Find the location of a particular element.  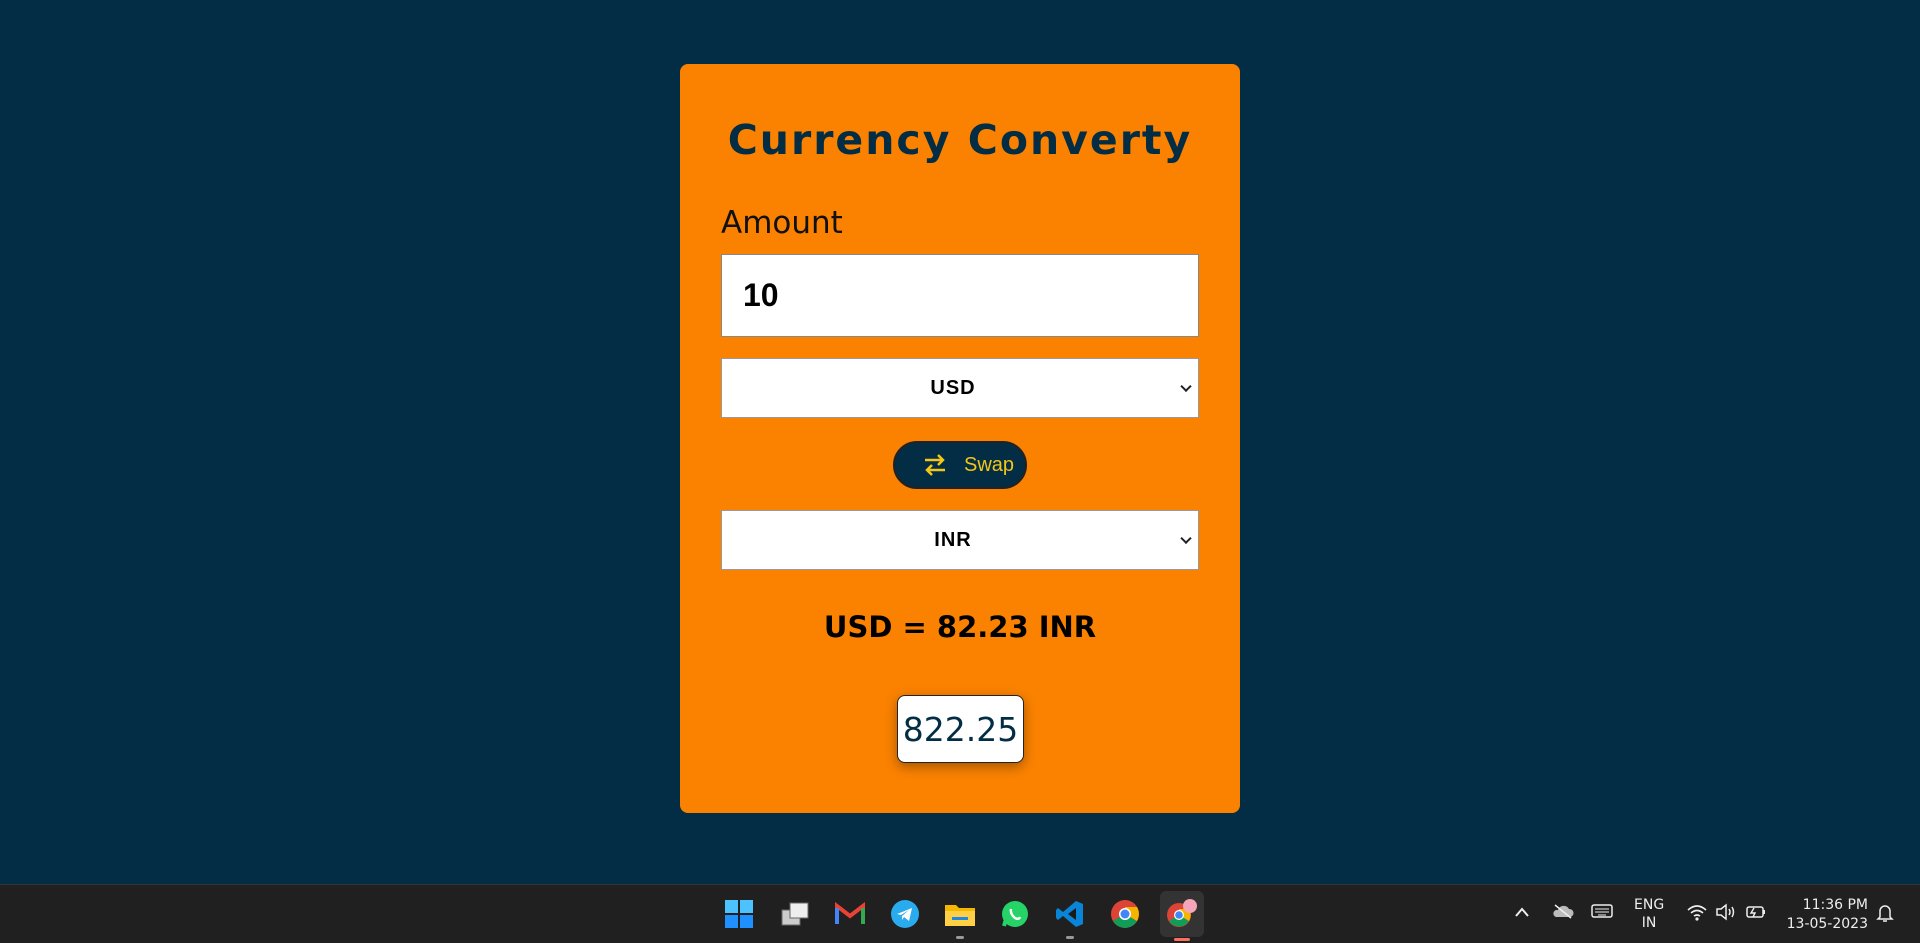

volume-icon is located at coordinates (1726, 914).